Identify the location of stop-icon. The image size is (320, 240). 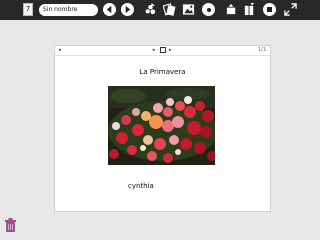
(269, 9).